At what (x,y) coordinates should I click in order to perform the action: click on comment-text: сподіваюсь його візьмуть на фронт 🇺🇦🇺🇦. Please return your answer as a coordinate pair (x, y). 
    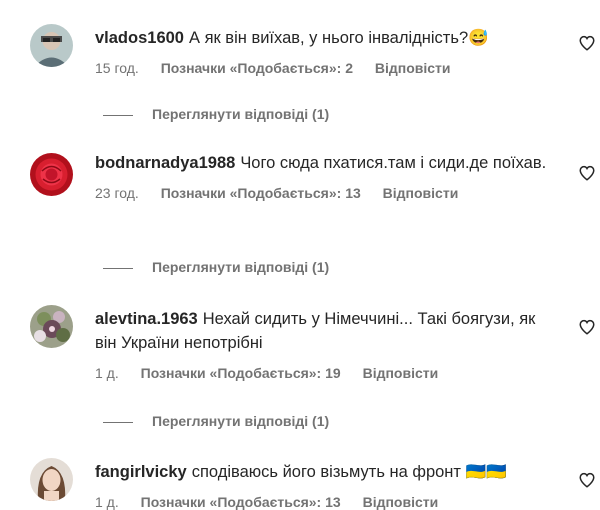
    Looking at the image, I should click on (349, 472).